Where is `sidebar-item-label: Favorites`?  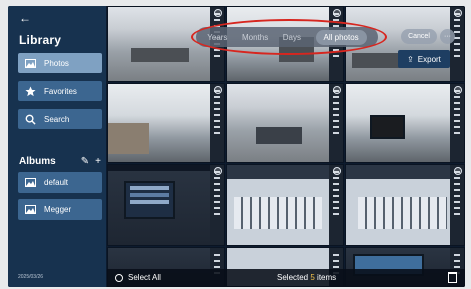 sidebar-item-label: Favorites is located at coordinates (60, 91).